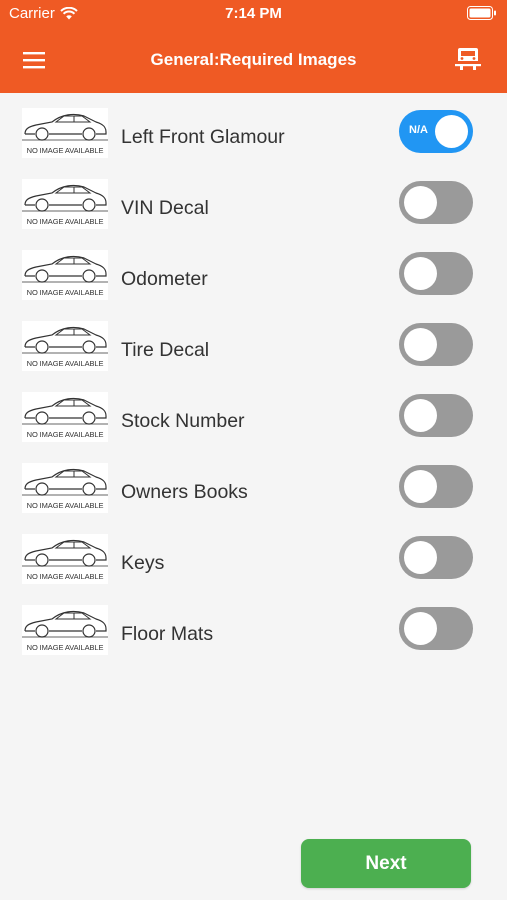 Image resolution: width=507 pixels, height=900 pixels. Describe the element at coordinates (183, 421) in the screenshot. I see `item-label: Stock Number` at that location.